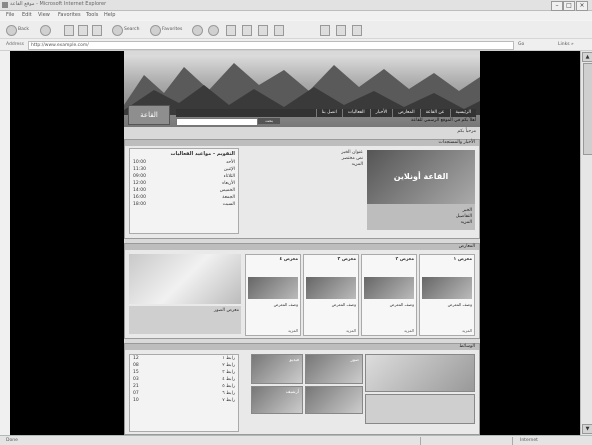  What do you see at coordinates (184, 358) in the screenshot?
I see `list-item: رابط ١ 12` at bounding box center [184, 358].